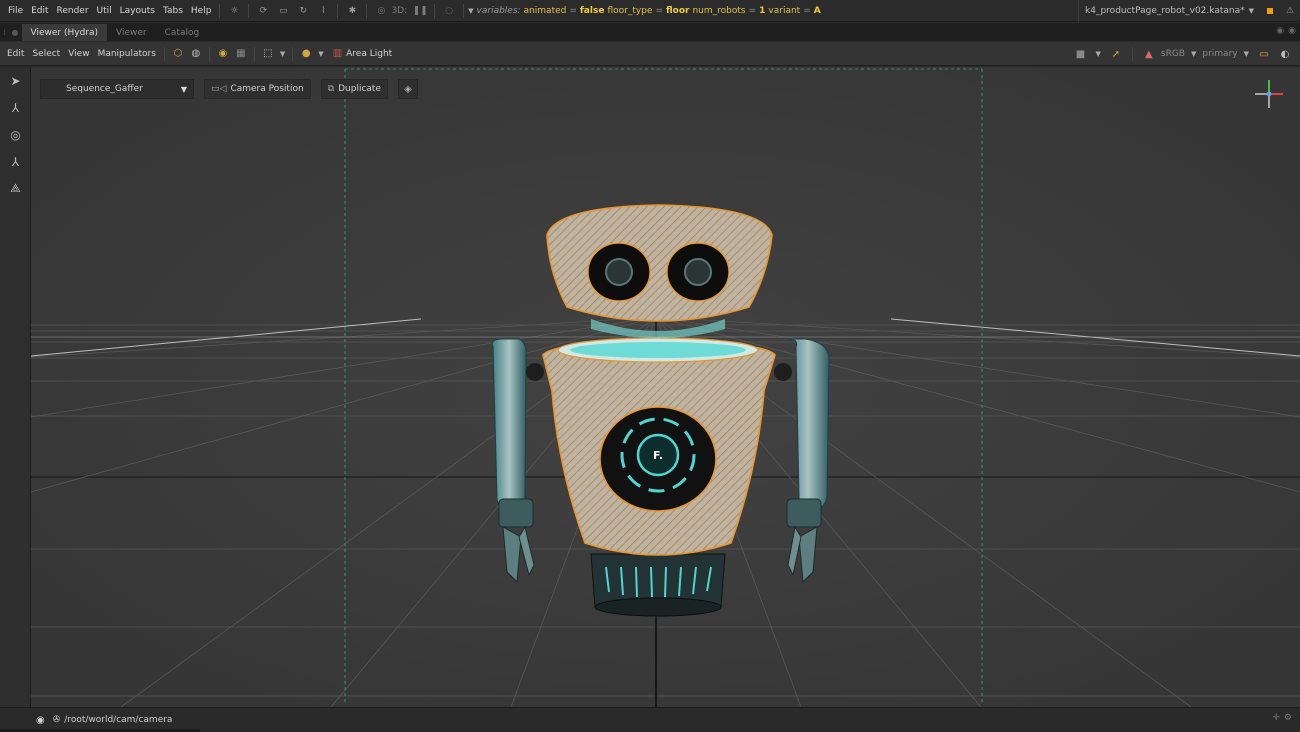 The image size is (1300, 732). What do you see at coordinates (127, 54) in the screenshot?
I see `viewer-menu-manipulators: Manipulators` at bounding box center [127, 54].